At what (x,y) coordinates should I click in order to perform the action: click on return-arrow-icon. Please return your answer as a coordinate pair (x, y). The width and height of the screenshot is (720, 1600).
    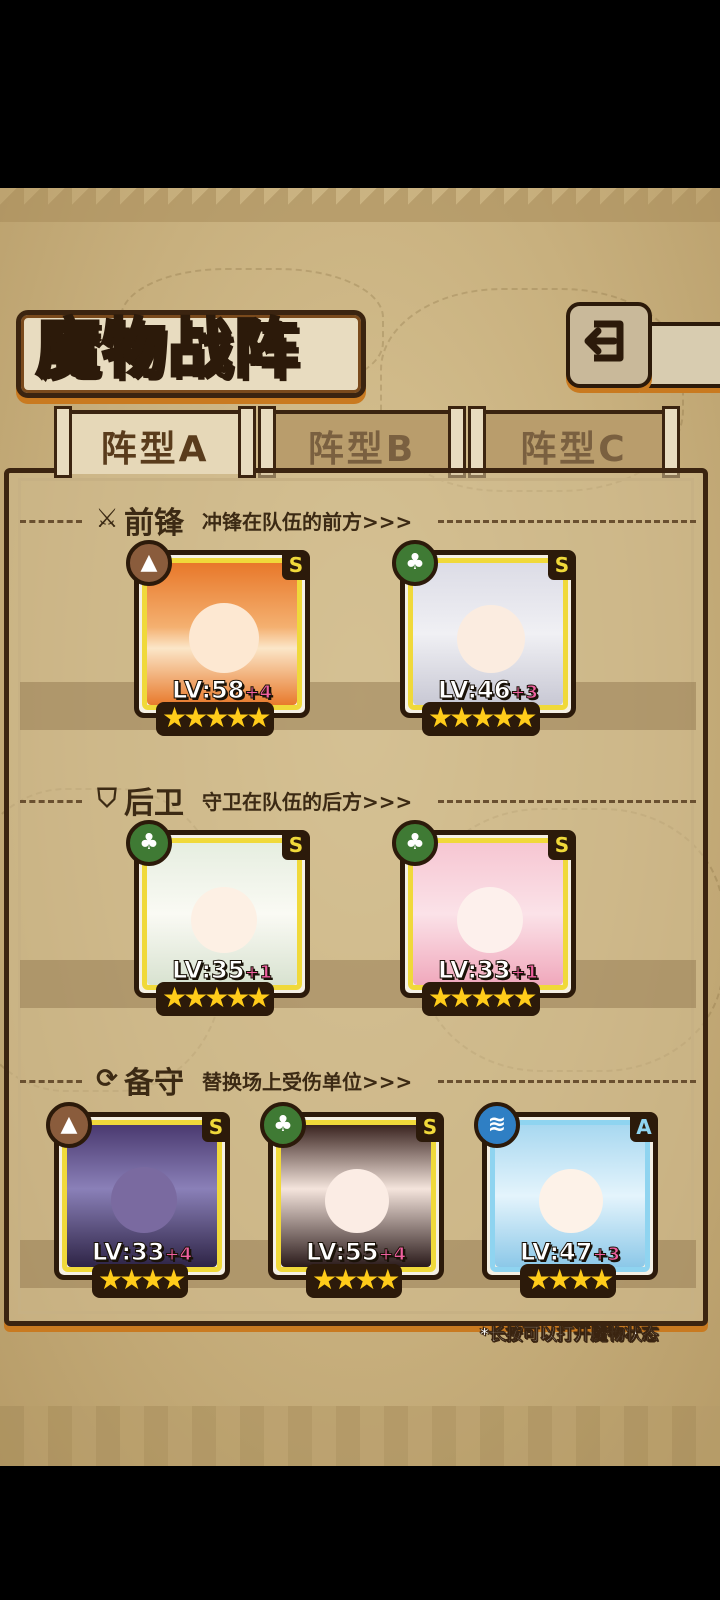
    Looking at the image, I should click on (604, 341).